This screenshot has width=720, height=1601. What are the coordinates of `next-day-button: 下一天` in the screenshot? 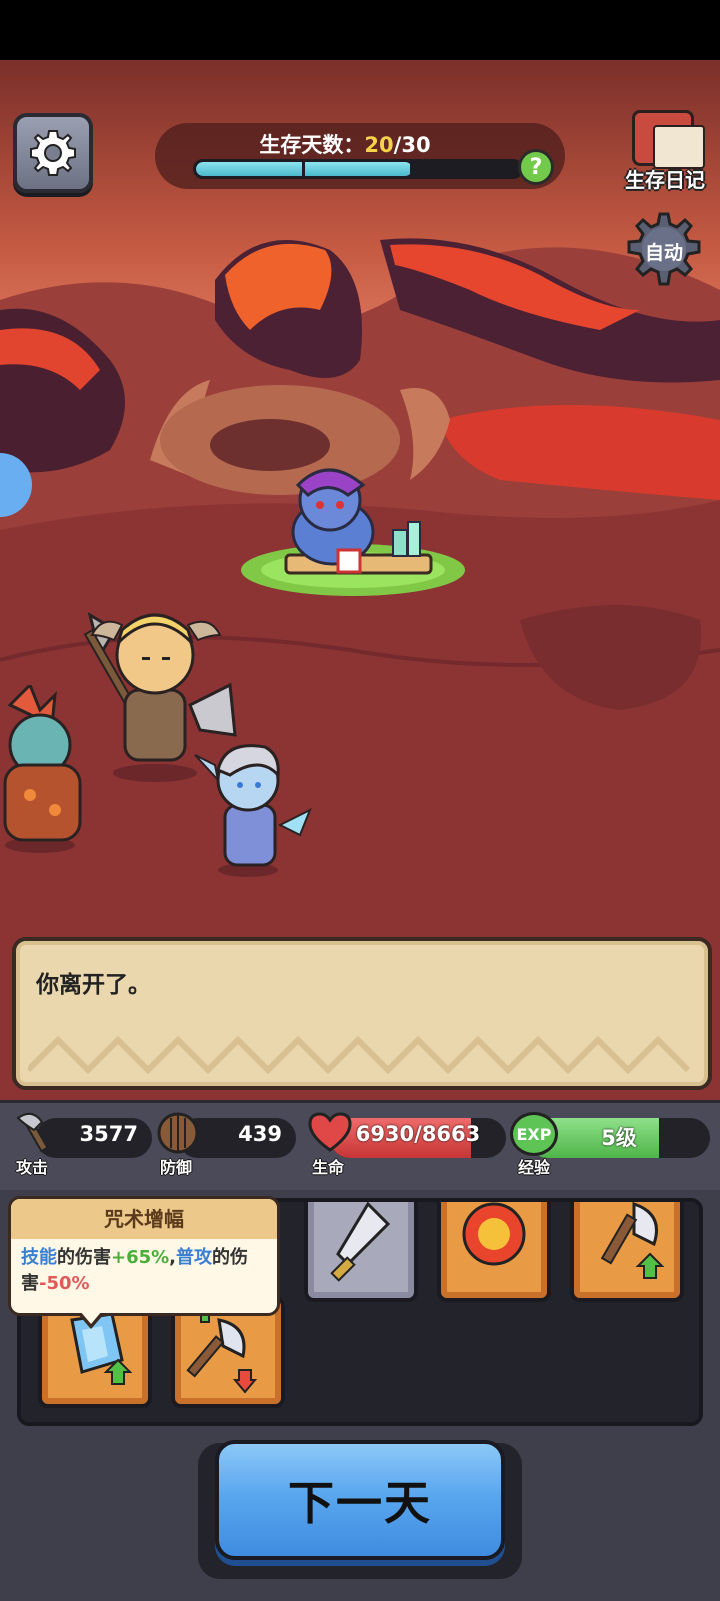 It's located at (360, 1500).